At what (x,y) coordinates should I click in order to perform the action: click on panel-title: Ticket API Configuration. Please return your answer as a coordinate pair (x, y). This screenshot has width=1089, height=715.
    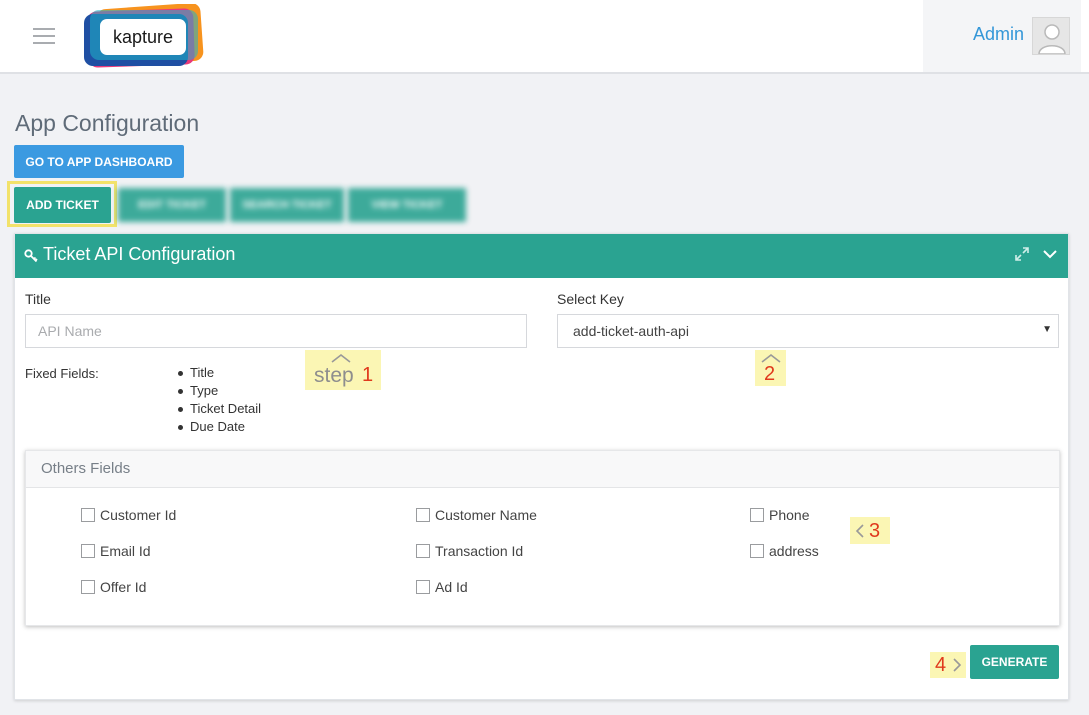
    Looking at the image, I should click on (139, 254).